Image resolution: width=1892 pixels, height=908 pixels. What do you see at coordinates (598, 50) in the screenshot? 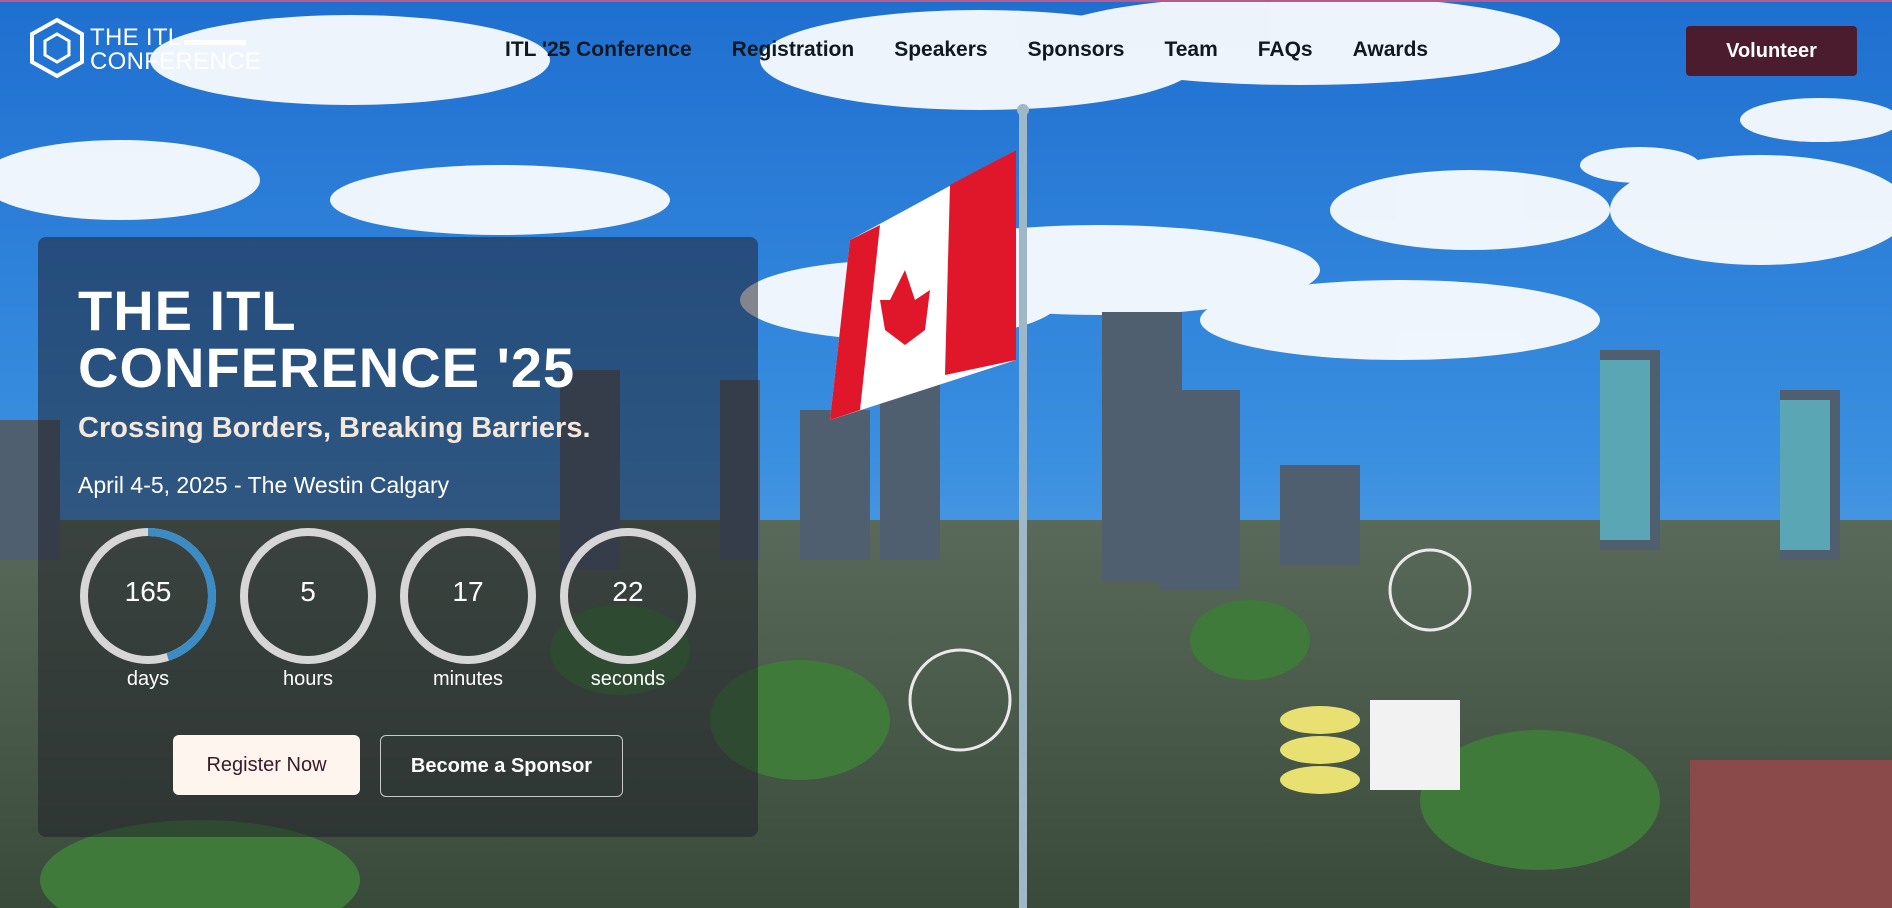
I see `nav-item-itl-25-conference: ITL '25 Conference` at bounding box center [598, 50].